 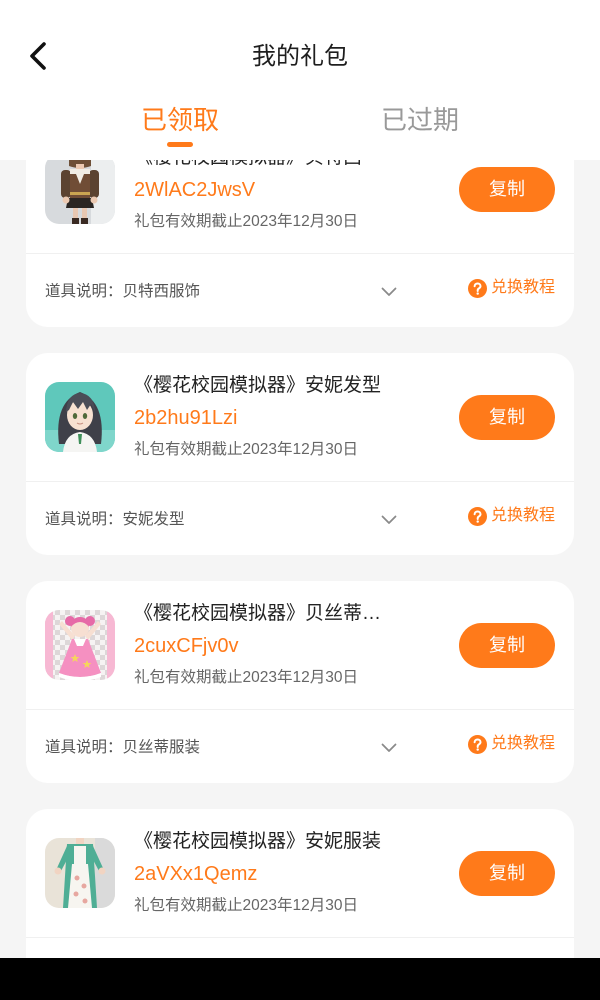 I want to click on active-tab-indicator, so click(x=180, y=144).